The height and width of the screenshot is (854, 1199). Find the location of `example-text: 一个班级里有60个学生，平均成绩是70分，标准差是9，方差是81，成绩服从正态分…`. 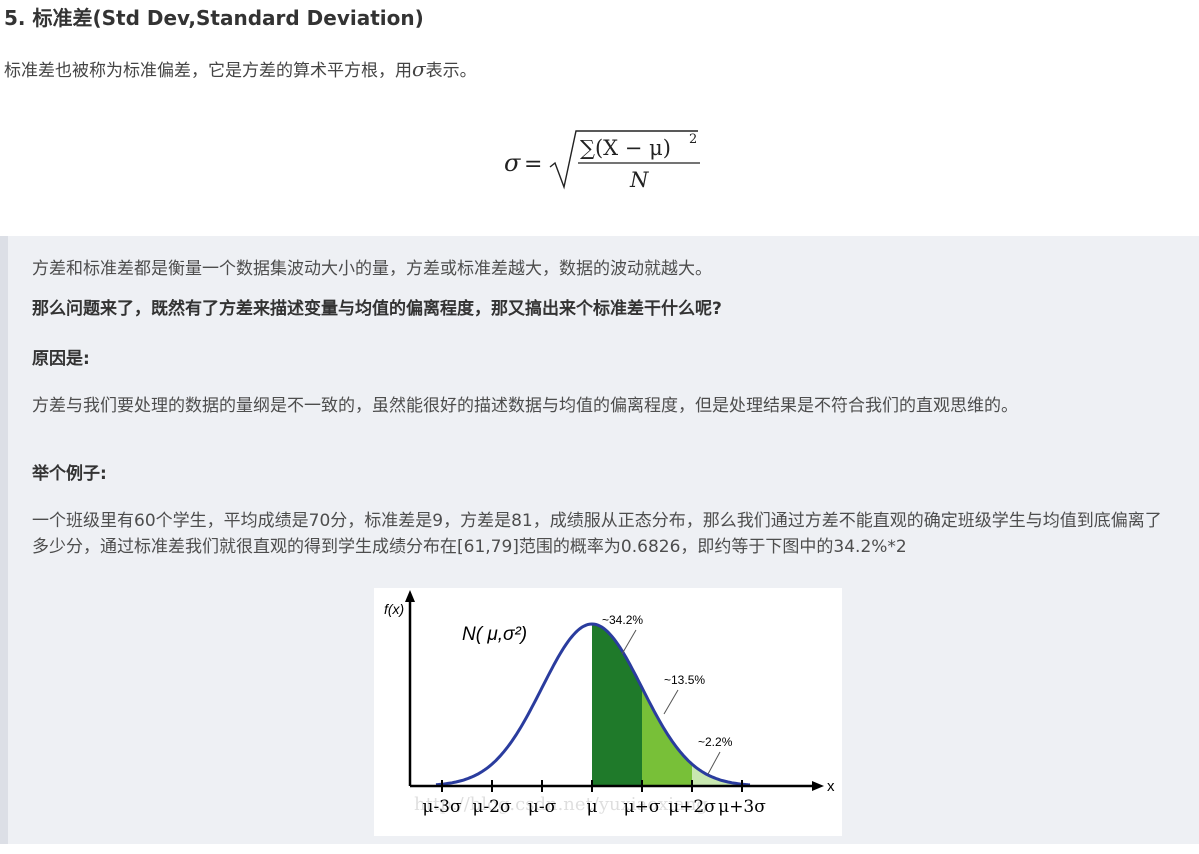

example-text: 一个班级里有60个学生，平均成绩是70分，标准差是9，方差是81，成绩服从正态分… is located at coordinates (597, 534).